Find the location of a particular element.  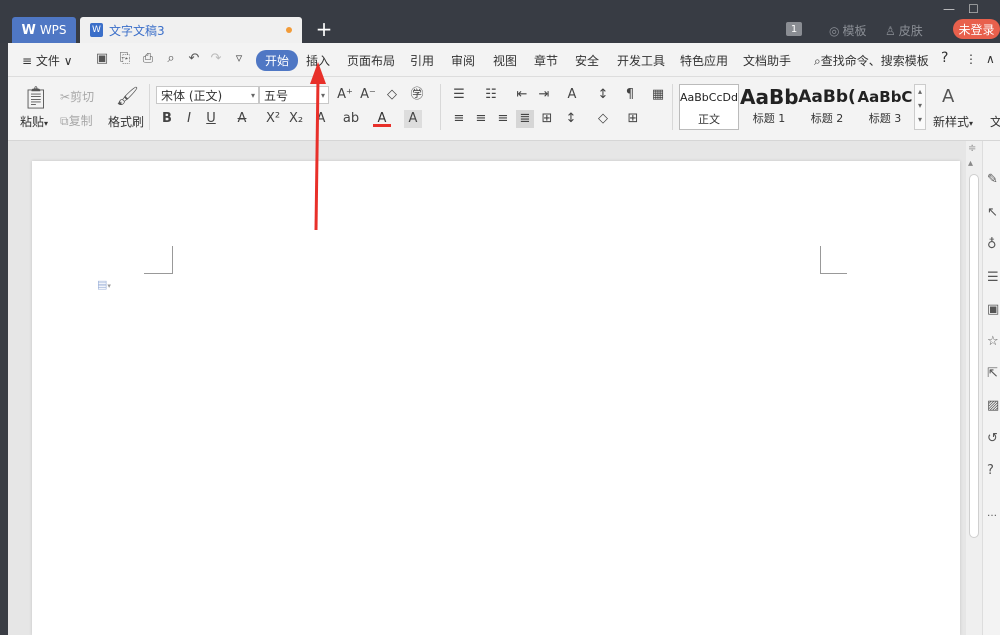

numbered-list-icon: ☷ is located at coordinates (491, 95).